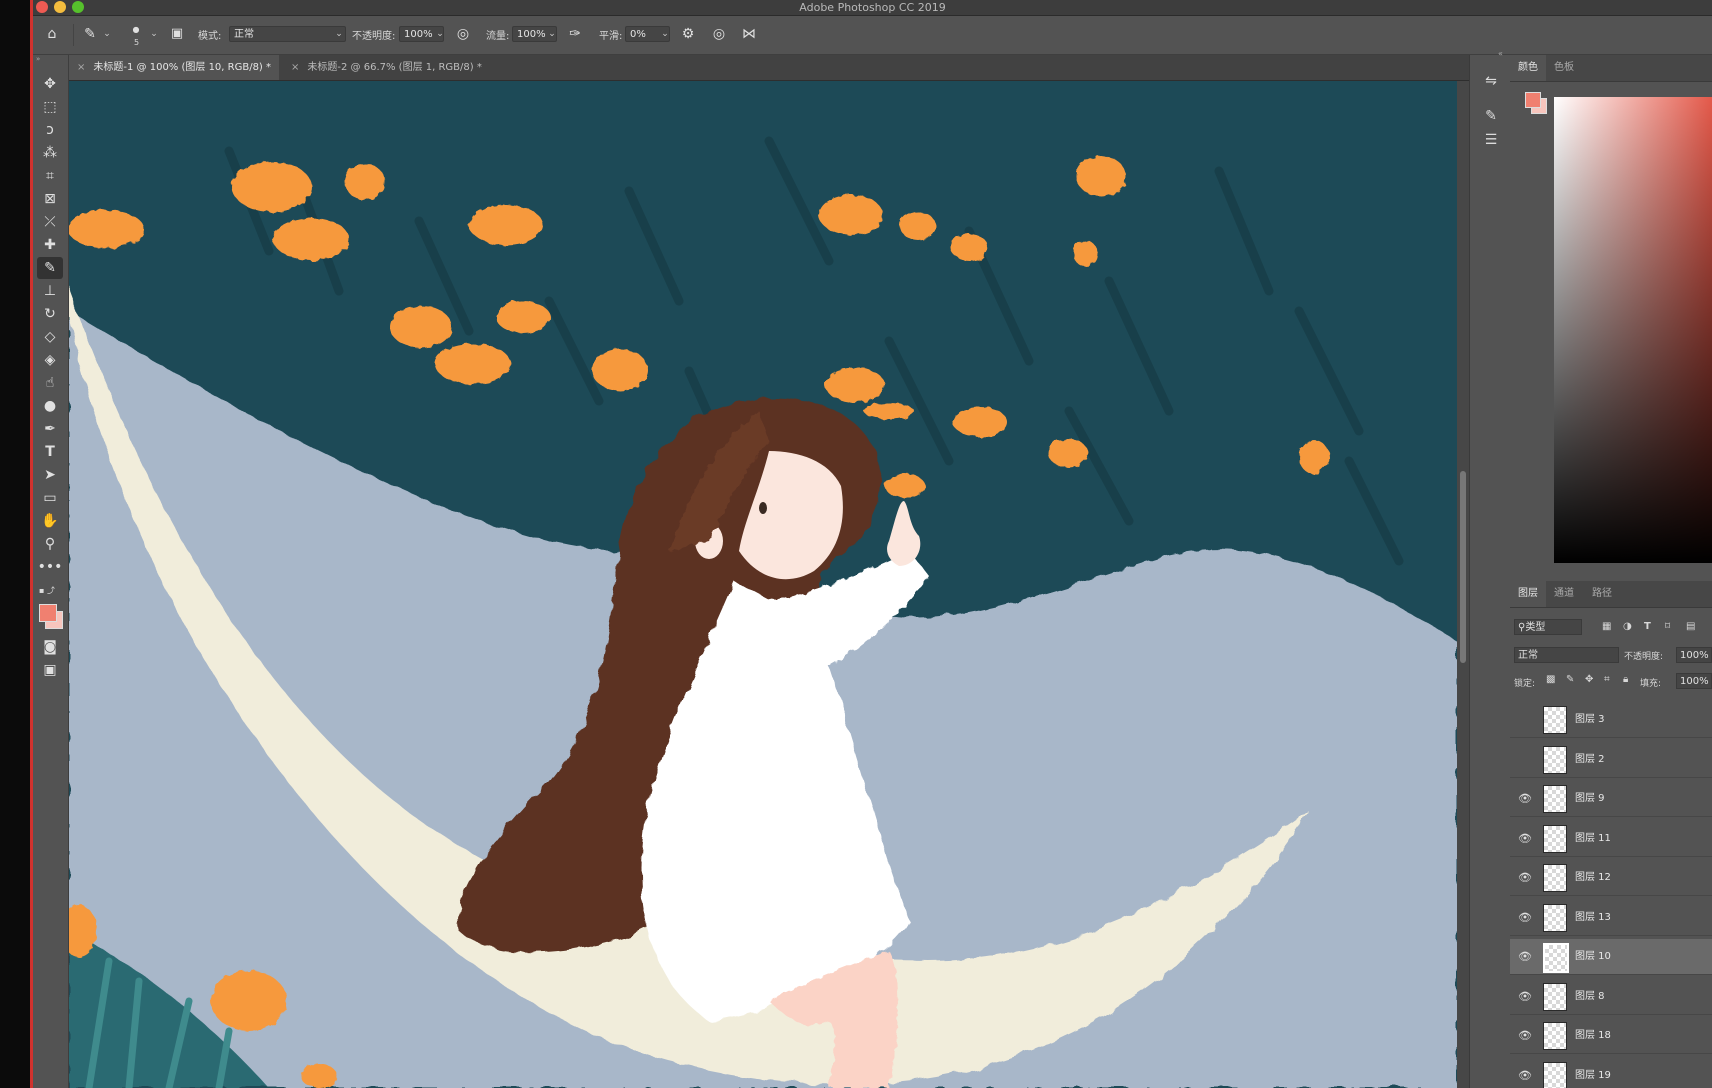 The height and width of the screenshot is (1088, 1712). Describe the element at coordinates (393, 67) in the screenshot. I see `tab-document-2: × 未标题-2 @ 66.7% (图层 1, RGB/8) *` at that location.